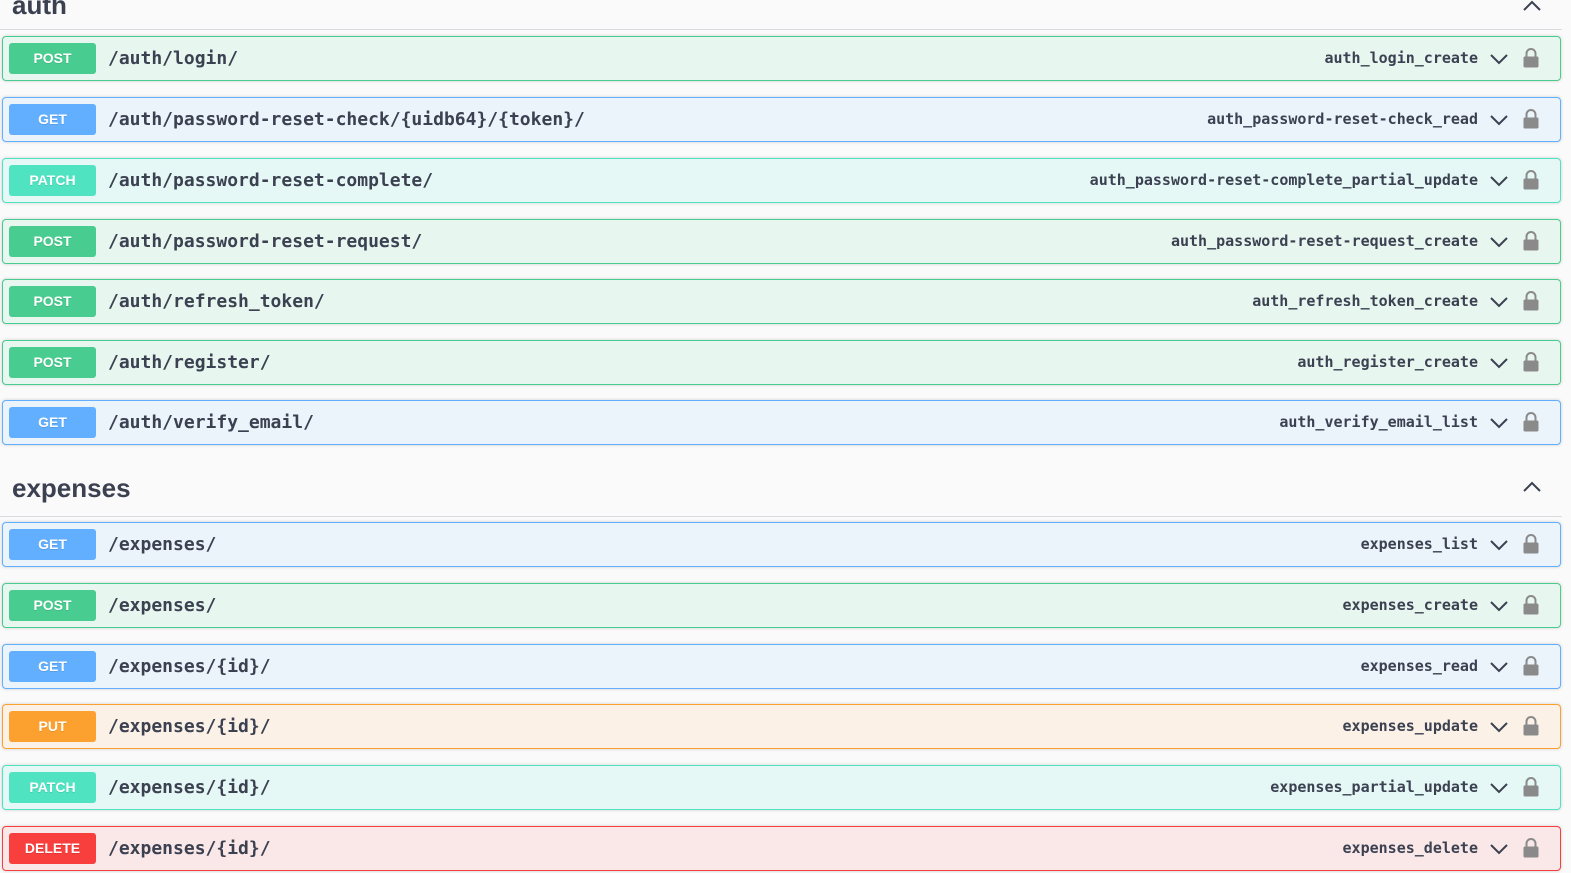 Image resolution: width=1571 pixels, height=873 pixels. Describe the element at coordinates (781, 726) in the screenshot. I see `operation-row: PUT /expenses/{id}/ expenses_update` at that location.